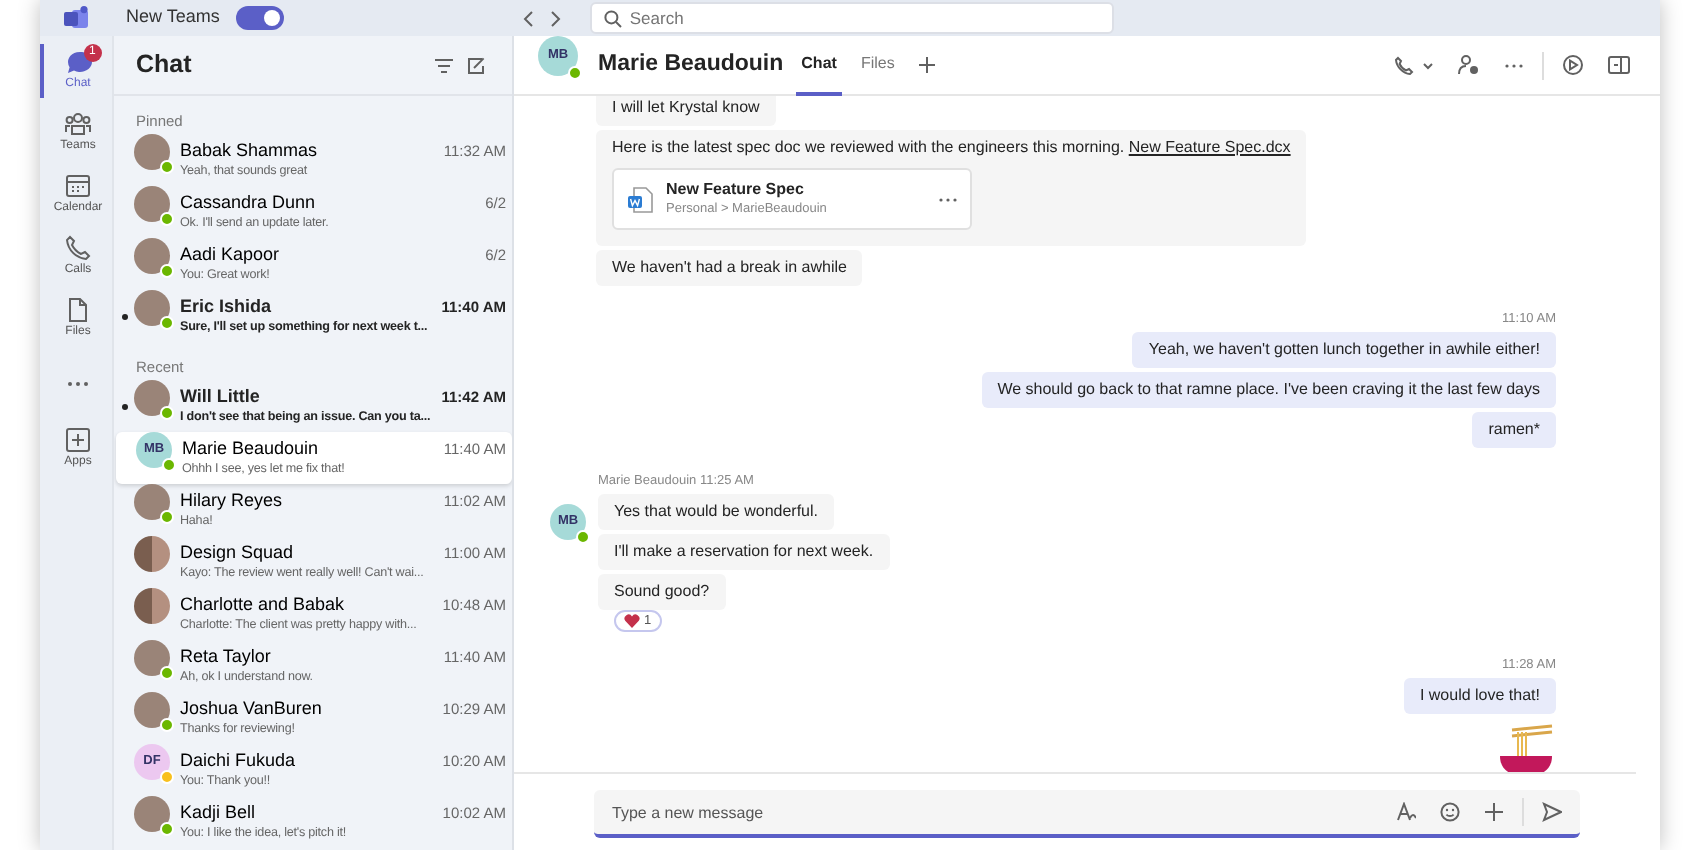  What do you see at coordinates (78, 440) in the screenshot?
I see `plus-square-icon` at bounding box center [78, 440].